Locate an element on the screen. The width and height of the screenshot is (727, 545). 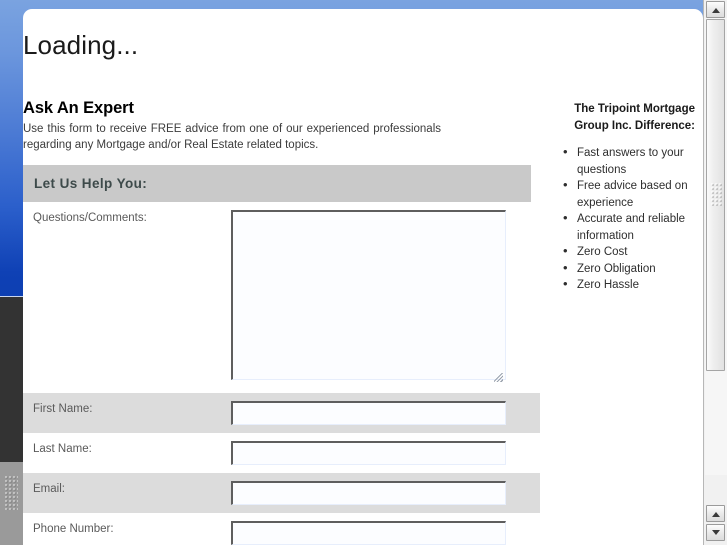
form-heading: Ask An Expert is located at coordinates (78, 108).